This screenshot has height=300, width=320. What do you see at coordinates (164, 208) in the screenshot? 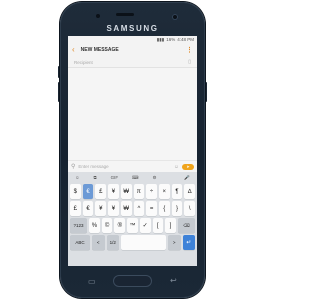
I see `key-left-brace: {` at bounding box center [164, 208].